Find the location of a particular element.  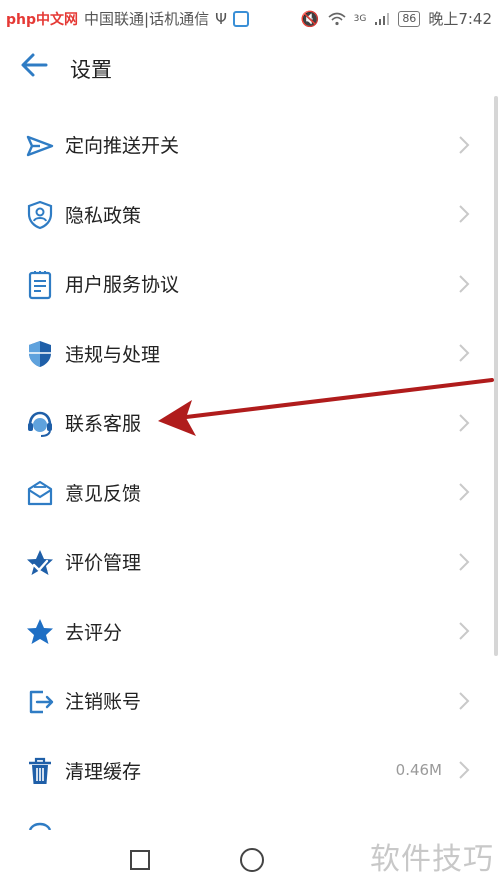

mute-icon: 🔇 is located at coordinates (310, 18).